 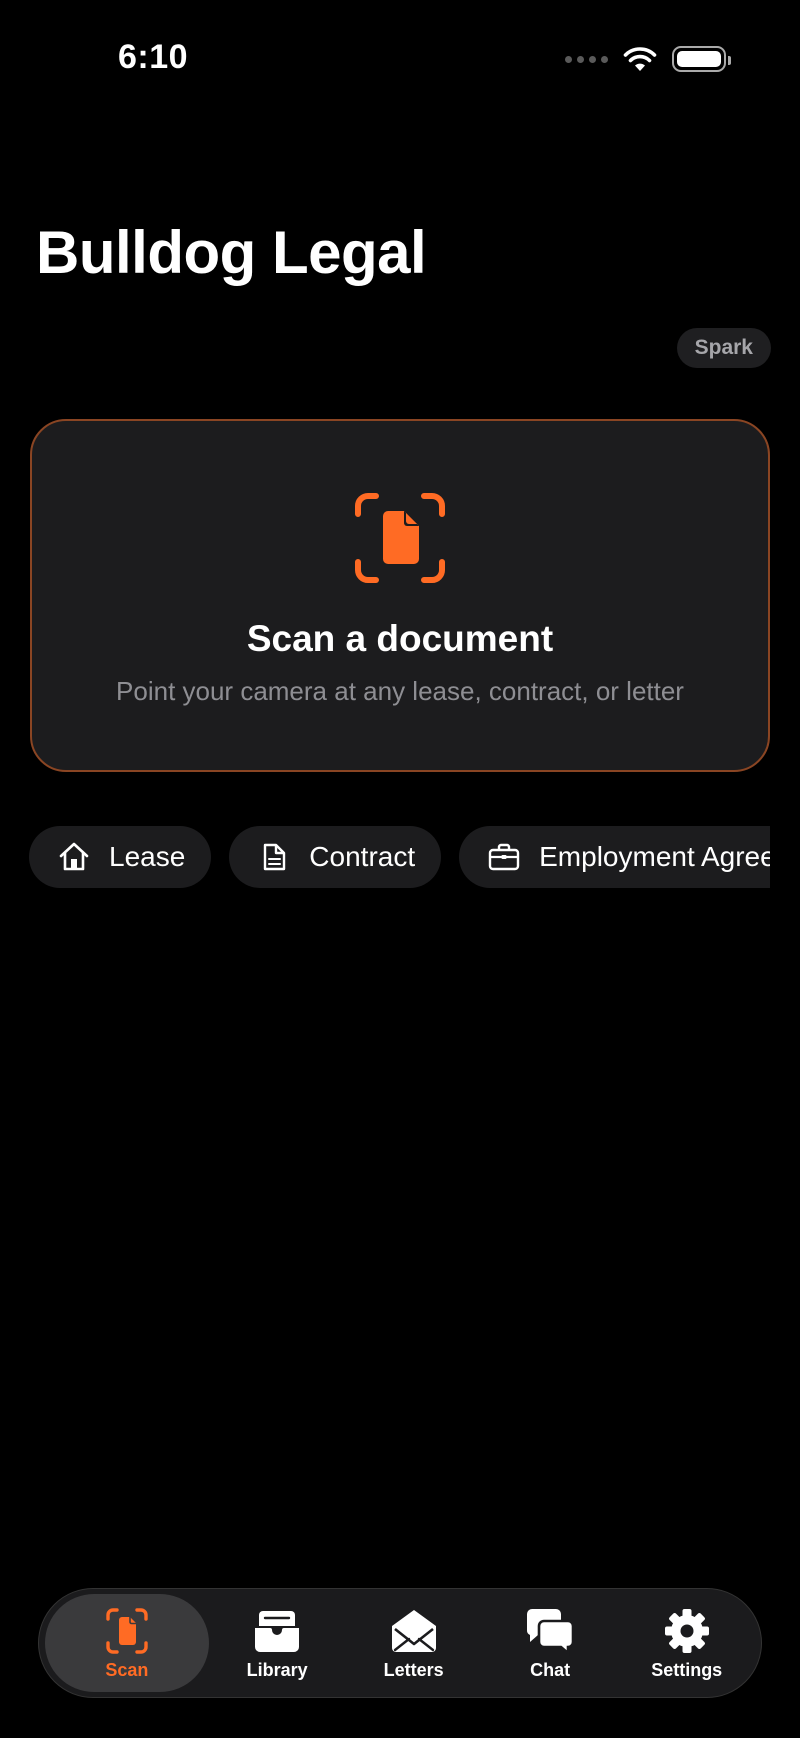 I want to click on tab-label: Library, so click(x=277, y=1669).